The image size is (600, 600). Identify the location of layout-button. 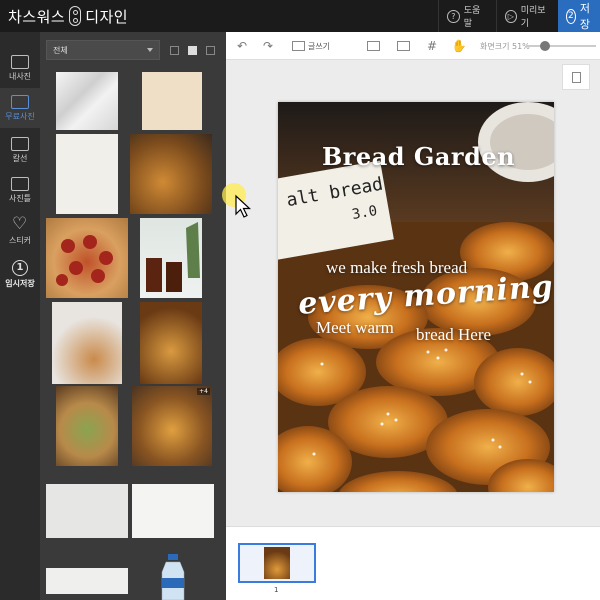
(373, 46).